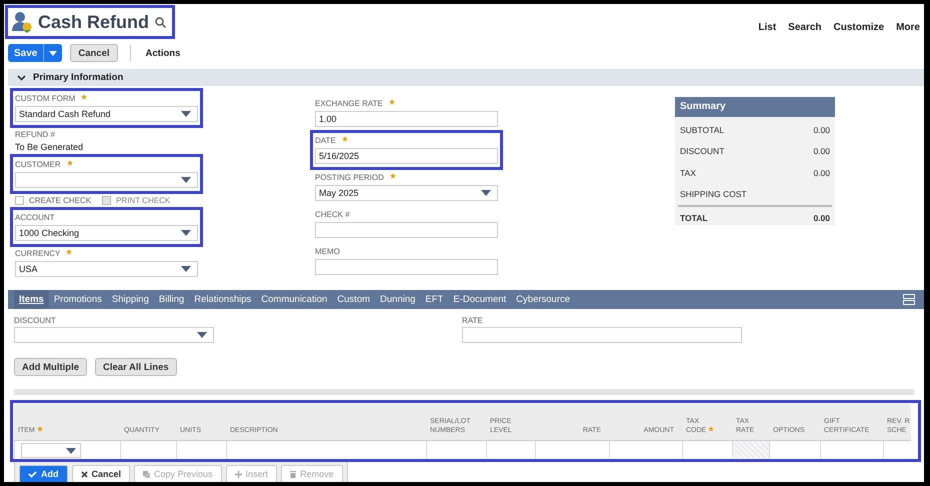 The image size is (930, 486). Describe the element at coordinates (238, 474) in the screenshot. I see `plus-icon` at that location.